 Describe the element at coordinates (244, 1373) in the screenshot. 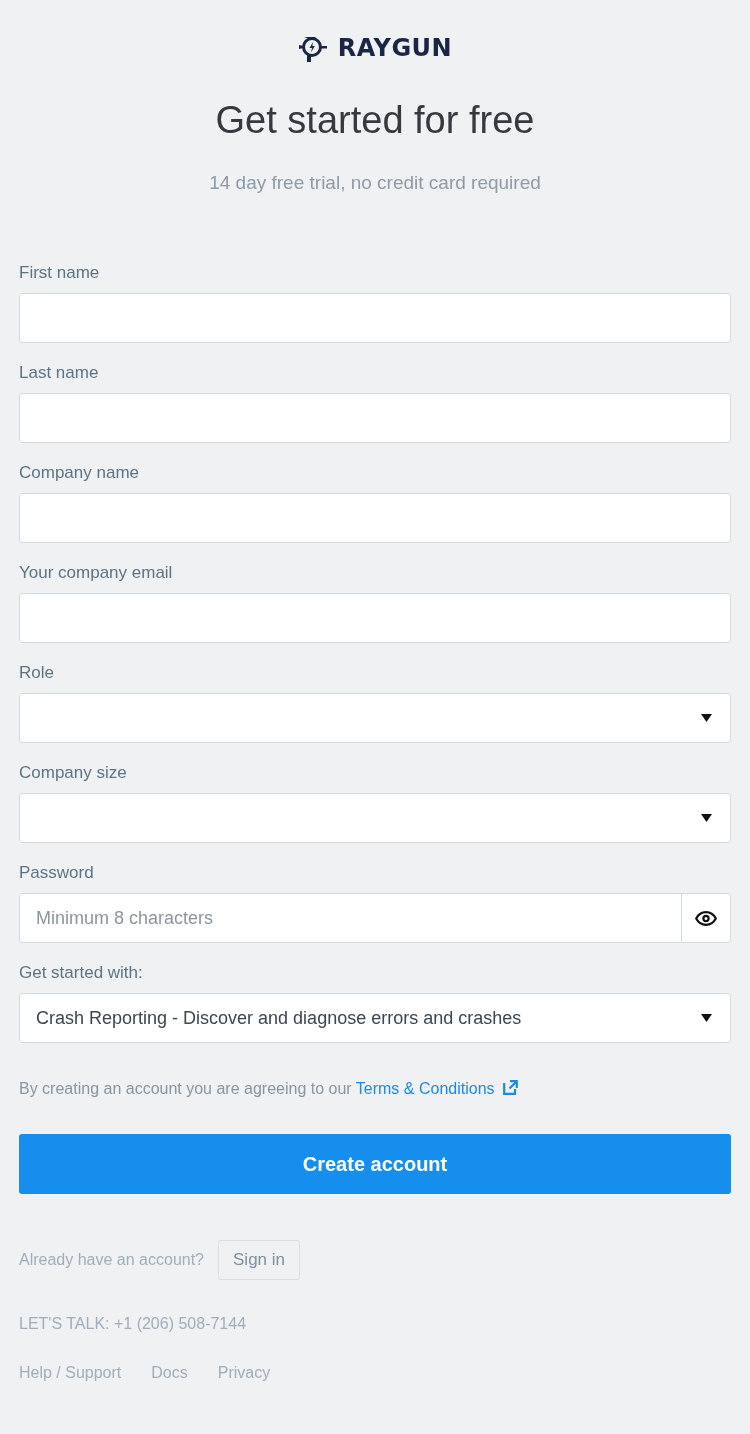

I see `footer-link: Privacy` at that location.